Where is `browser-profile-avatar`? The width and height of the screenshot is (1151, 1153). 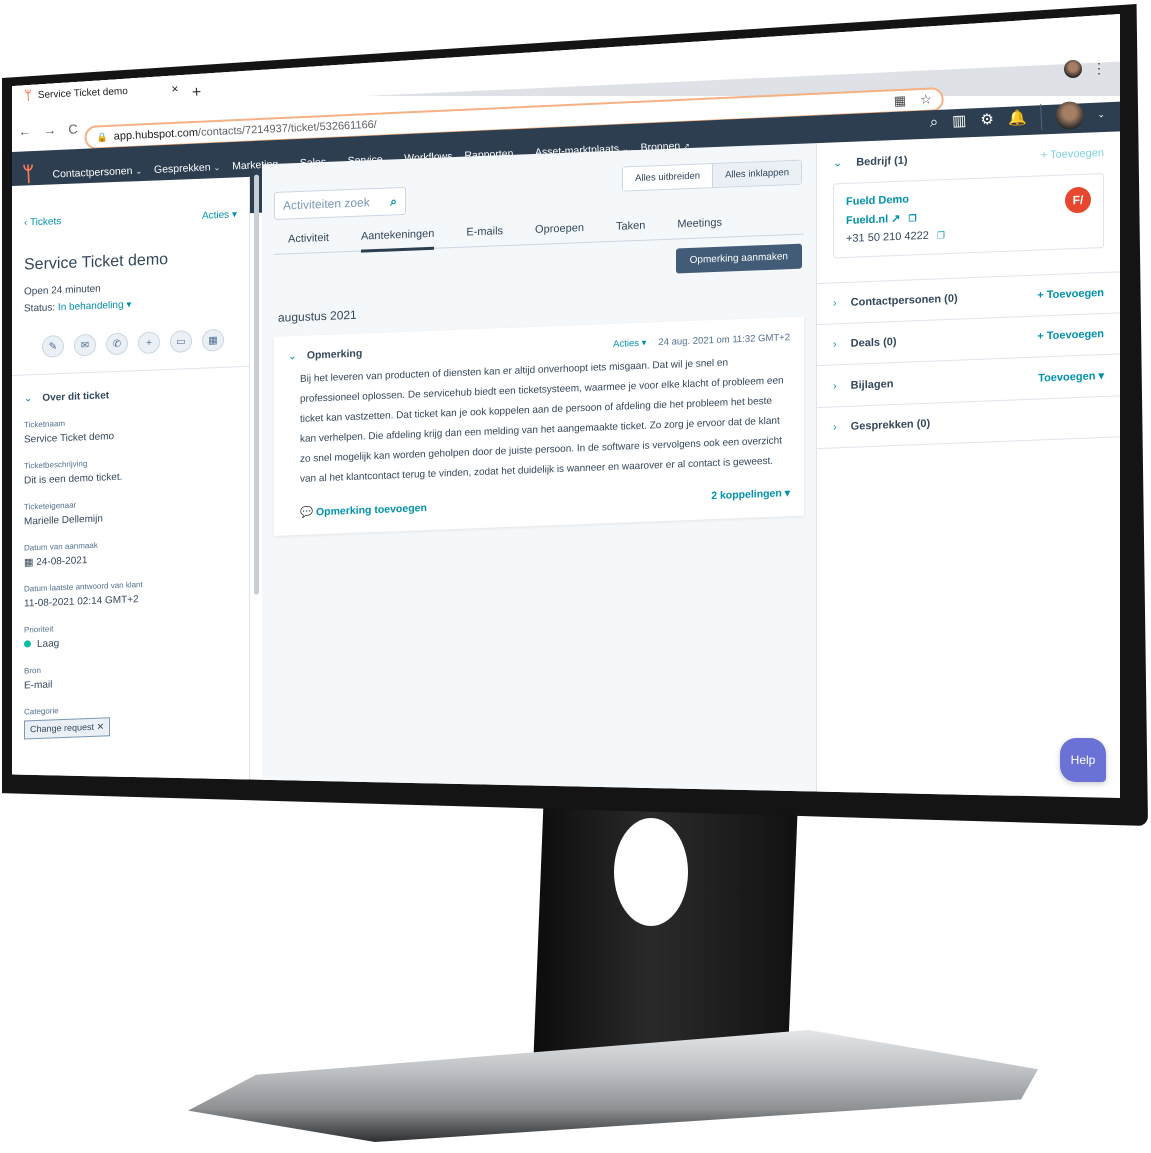 browser-profile-avatar is located at coordinates (1073, 69).